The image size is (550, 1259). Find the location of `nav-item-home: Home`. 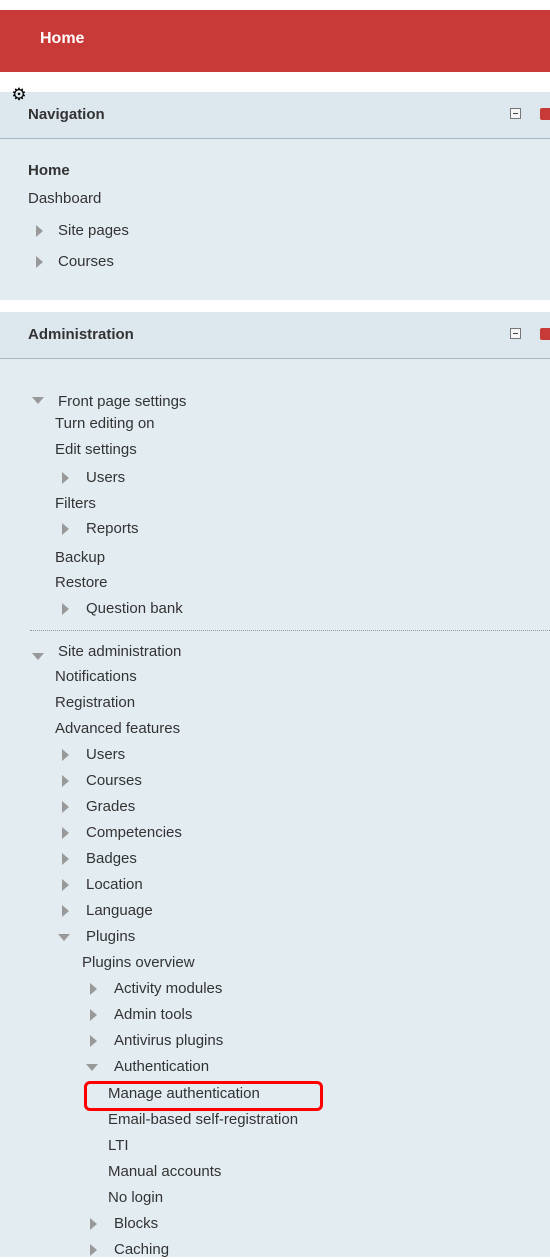

nav-item-home: Home is located at coordinates (49, 171).